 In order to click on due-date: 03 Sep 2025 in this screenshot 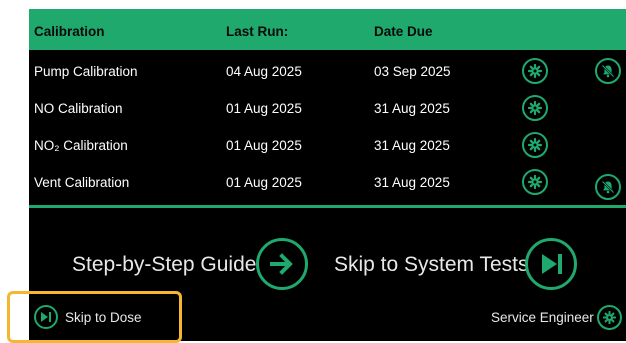, I will do `click(412, 71)`.